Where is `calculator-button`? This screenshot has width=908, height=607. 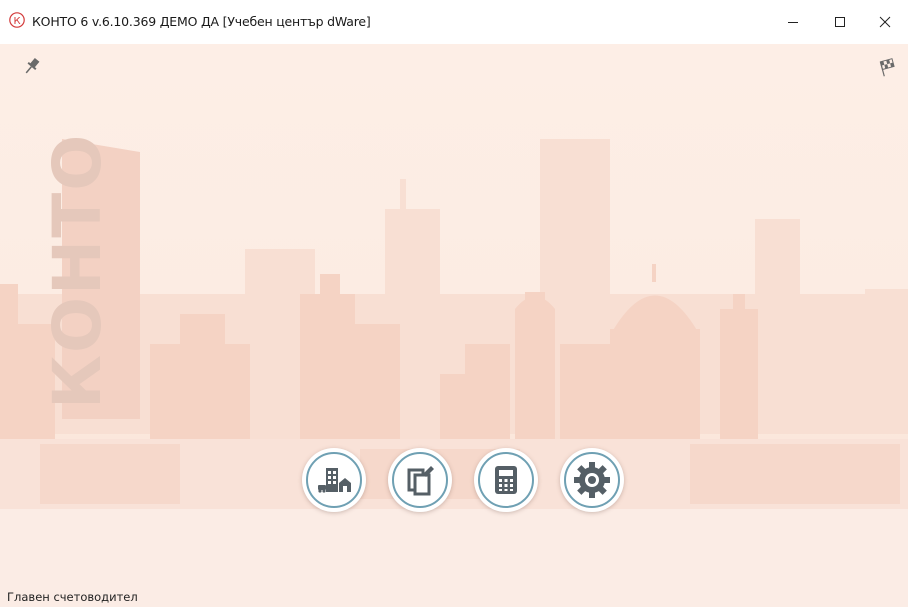 calculator-button is located at coordinates (506, 480).